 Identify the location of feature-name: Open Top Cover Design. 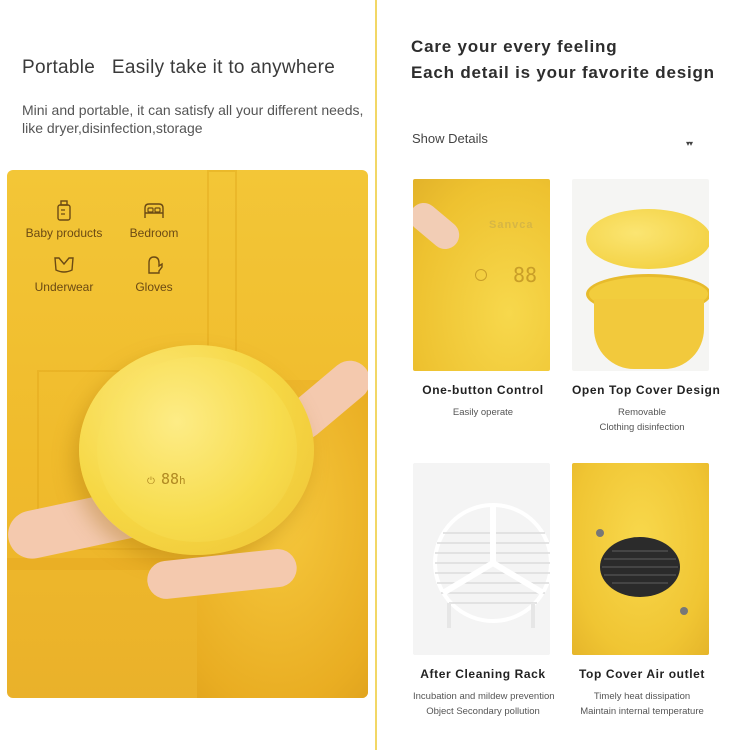
(646, 390).